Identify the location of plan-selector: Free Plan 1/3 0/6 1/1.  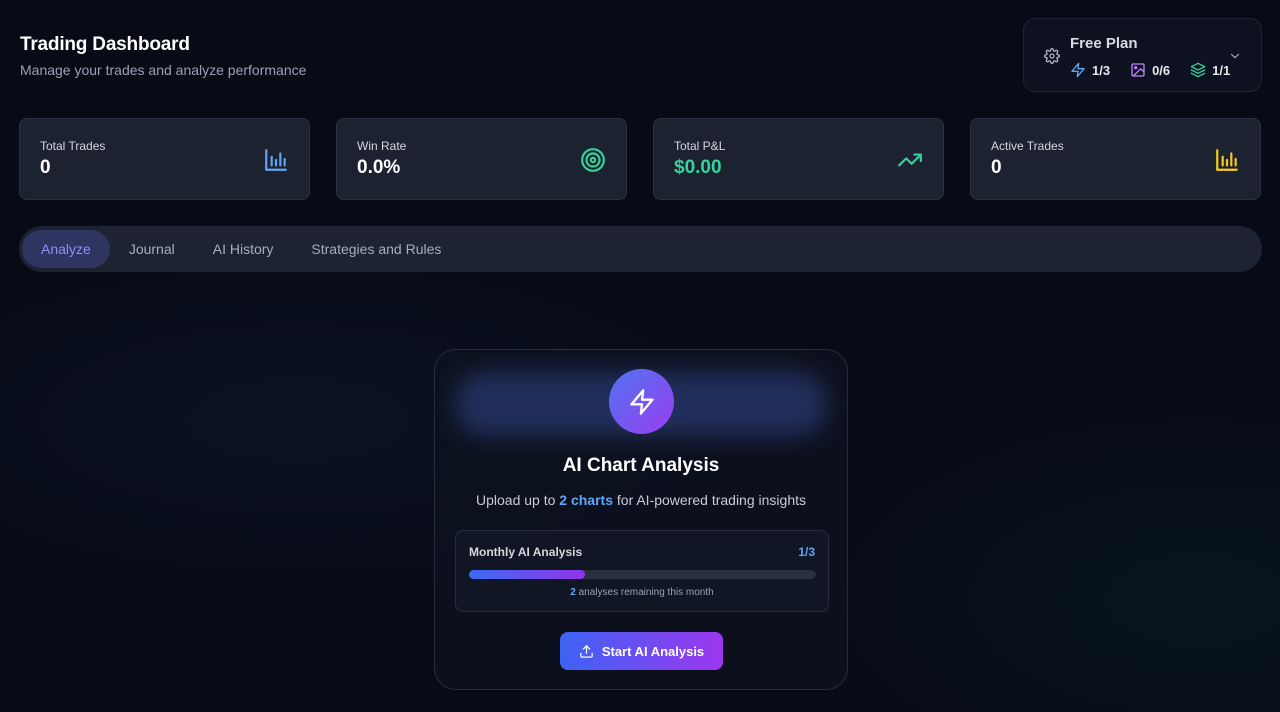
(1142, 55).